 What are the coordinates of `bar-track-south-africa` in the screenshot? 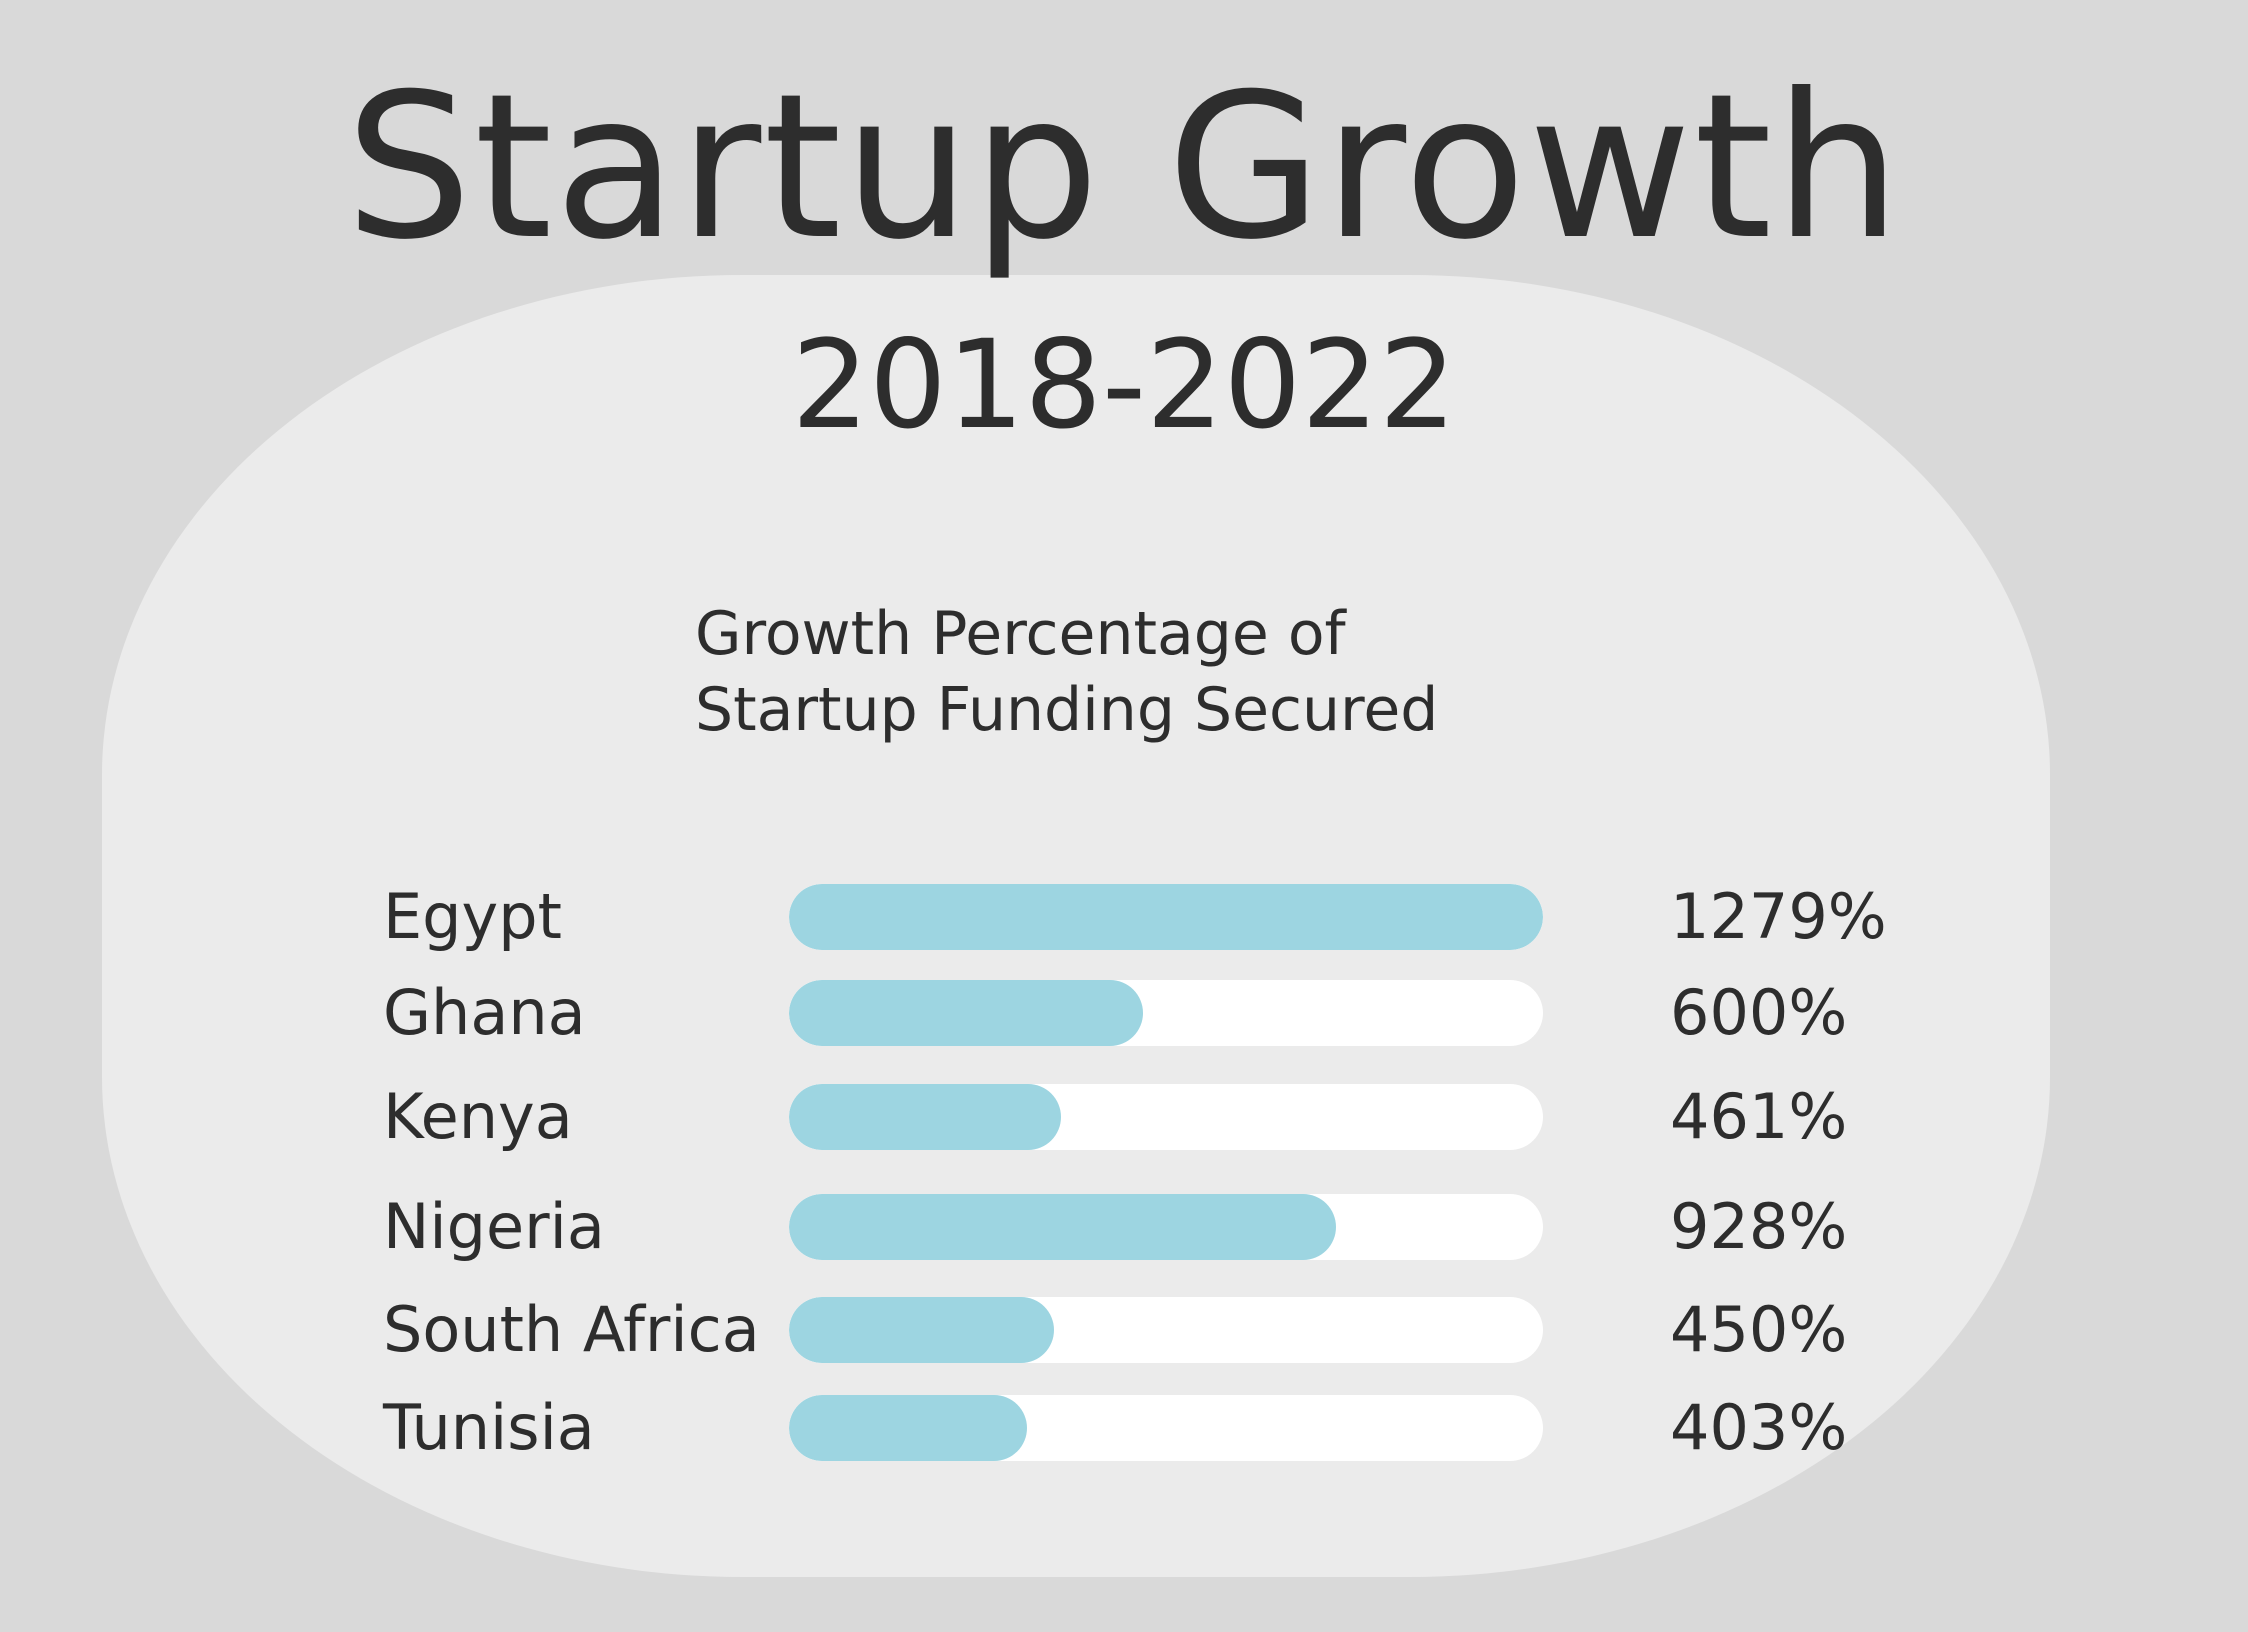 It's located at (1166, 1330).